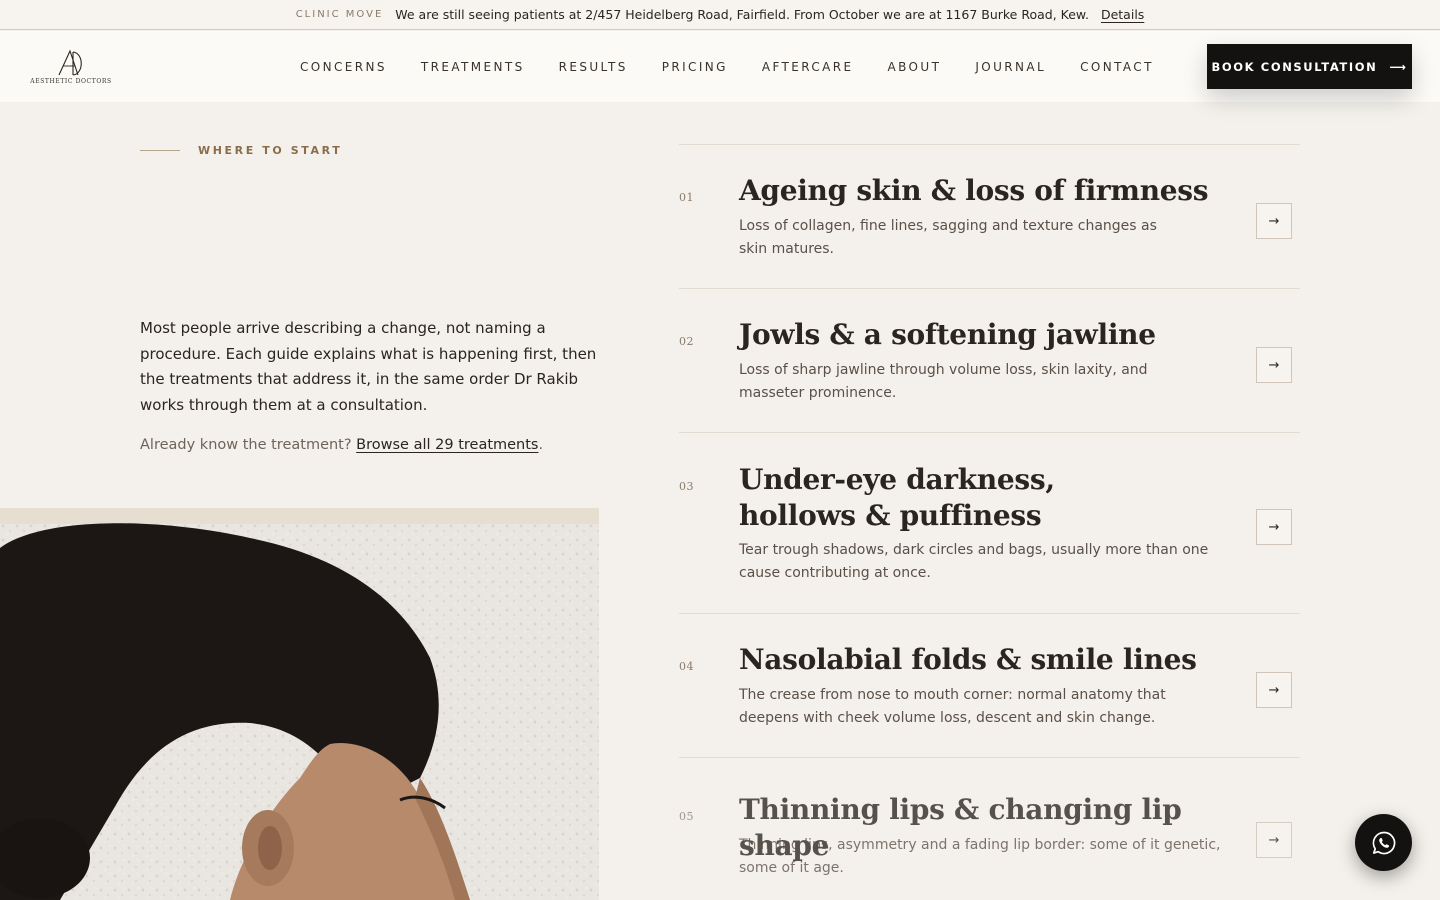 The image size is (1440, 900). I want to click on logo: AESTHETIC DOCTORS, so click(71, 67).